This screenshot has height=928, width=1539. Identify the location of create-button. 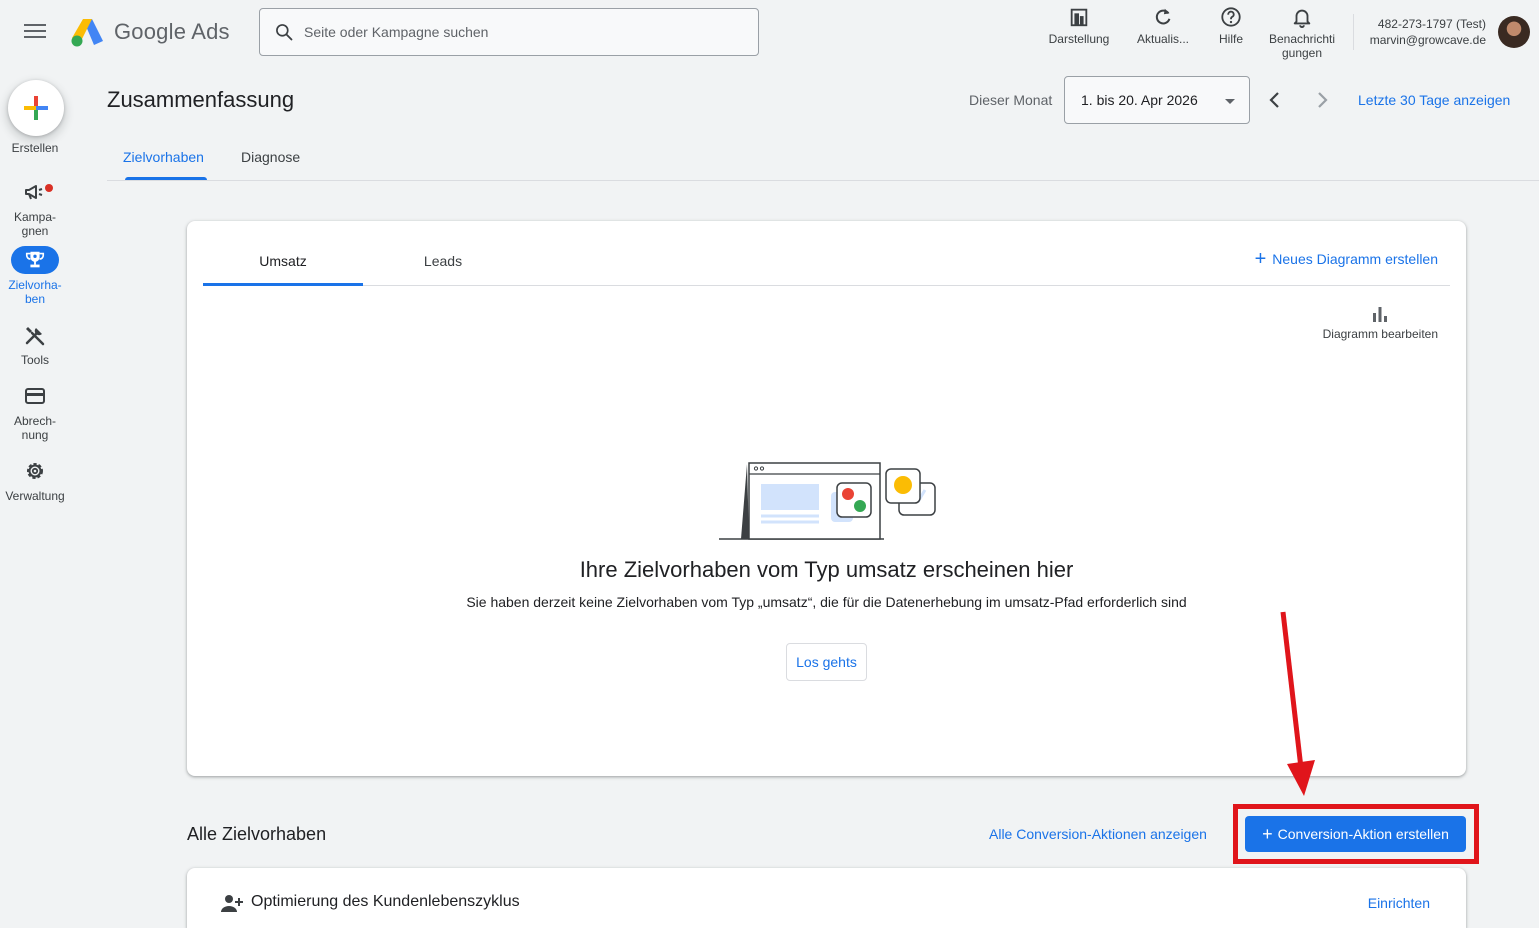
(36, 108).